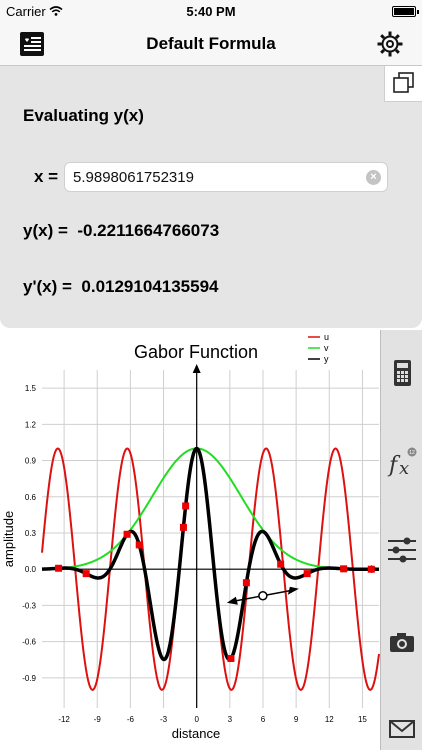 The height and width of the screenshot is (750, 422). What do you see at coordinates (404, 468) in the screenshot?
I see `svg-text: x` at bounding box center [404, 468].